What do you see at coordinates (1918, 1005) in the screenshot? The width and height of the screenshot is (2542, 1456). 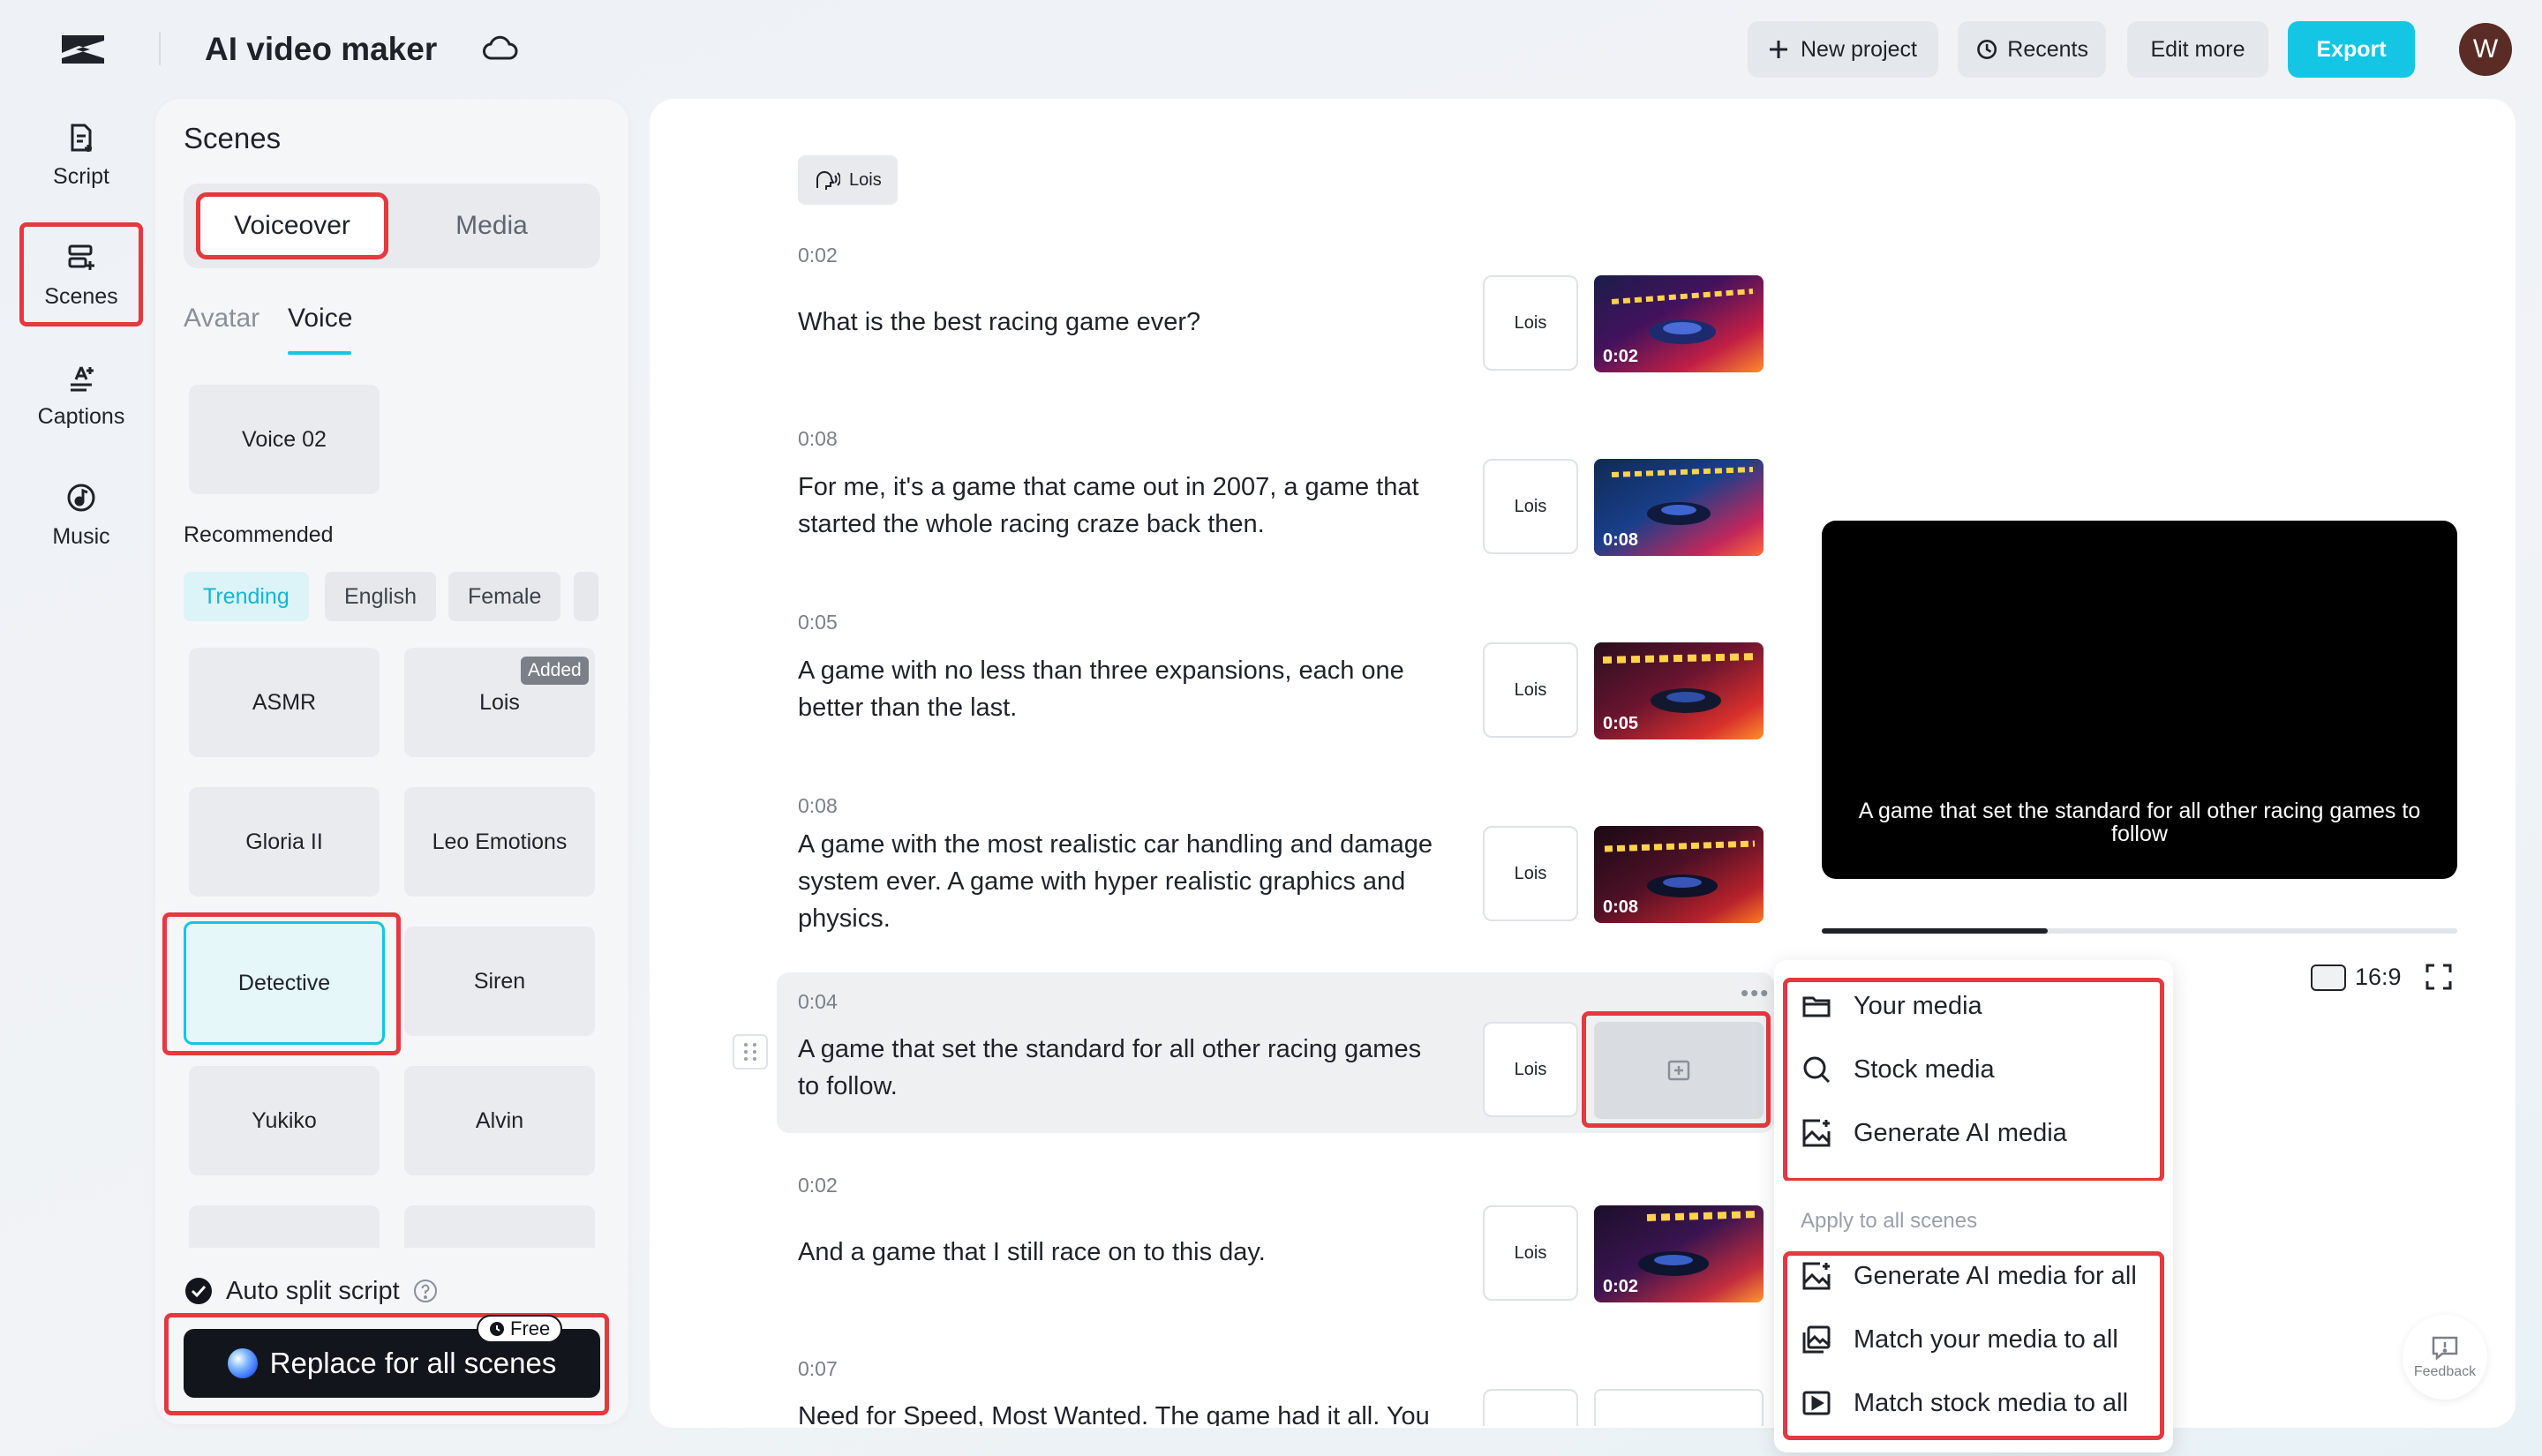 I see `menu-item-label: Your media` at bounding box center [1918, 1005].